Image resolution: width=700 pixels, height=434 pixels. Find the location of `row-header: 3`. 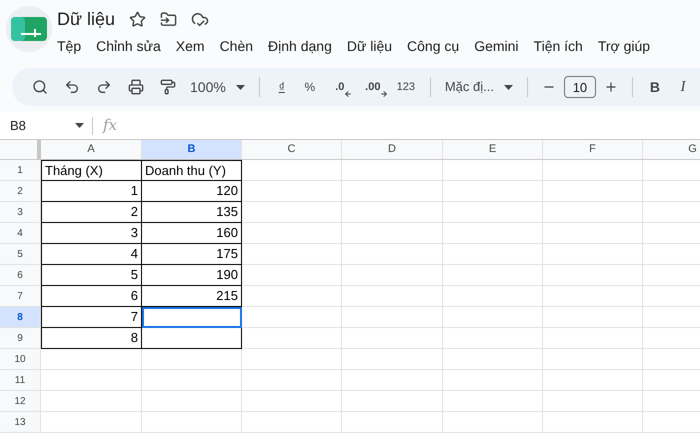

row-header: 3 is located at coordinates (20, 212).